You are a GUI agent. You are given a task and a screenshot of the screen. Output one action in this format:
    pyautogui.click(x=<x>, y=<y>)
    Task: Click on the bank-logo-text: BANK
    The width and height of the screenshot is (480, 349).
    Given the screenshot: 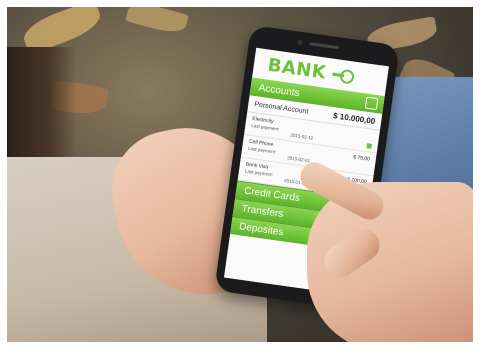 What is the action you would take?
    pyautogui.click(x=297, y=69)
    